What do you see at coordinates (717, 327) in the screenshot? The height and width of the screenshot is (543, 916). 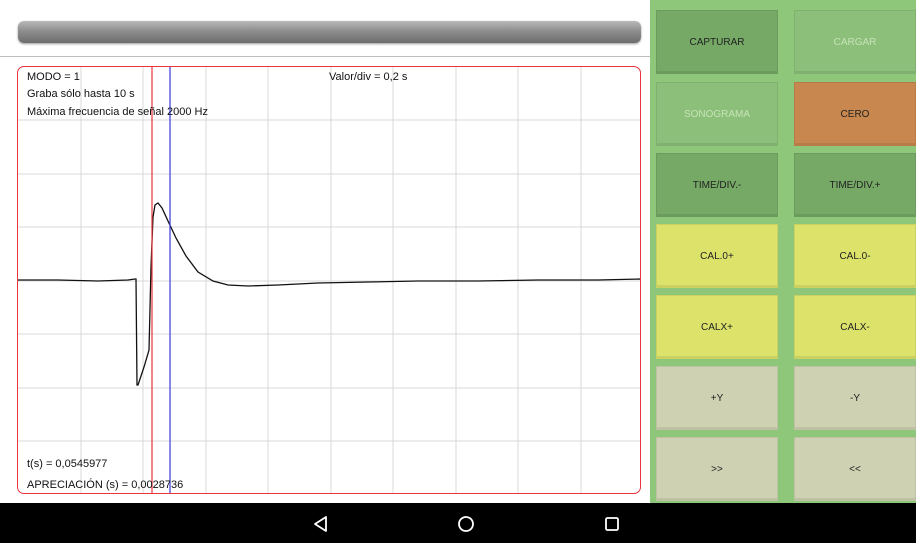 I see `calx-plus-button: CALX+` at bounding box center [717, 327].